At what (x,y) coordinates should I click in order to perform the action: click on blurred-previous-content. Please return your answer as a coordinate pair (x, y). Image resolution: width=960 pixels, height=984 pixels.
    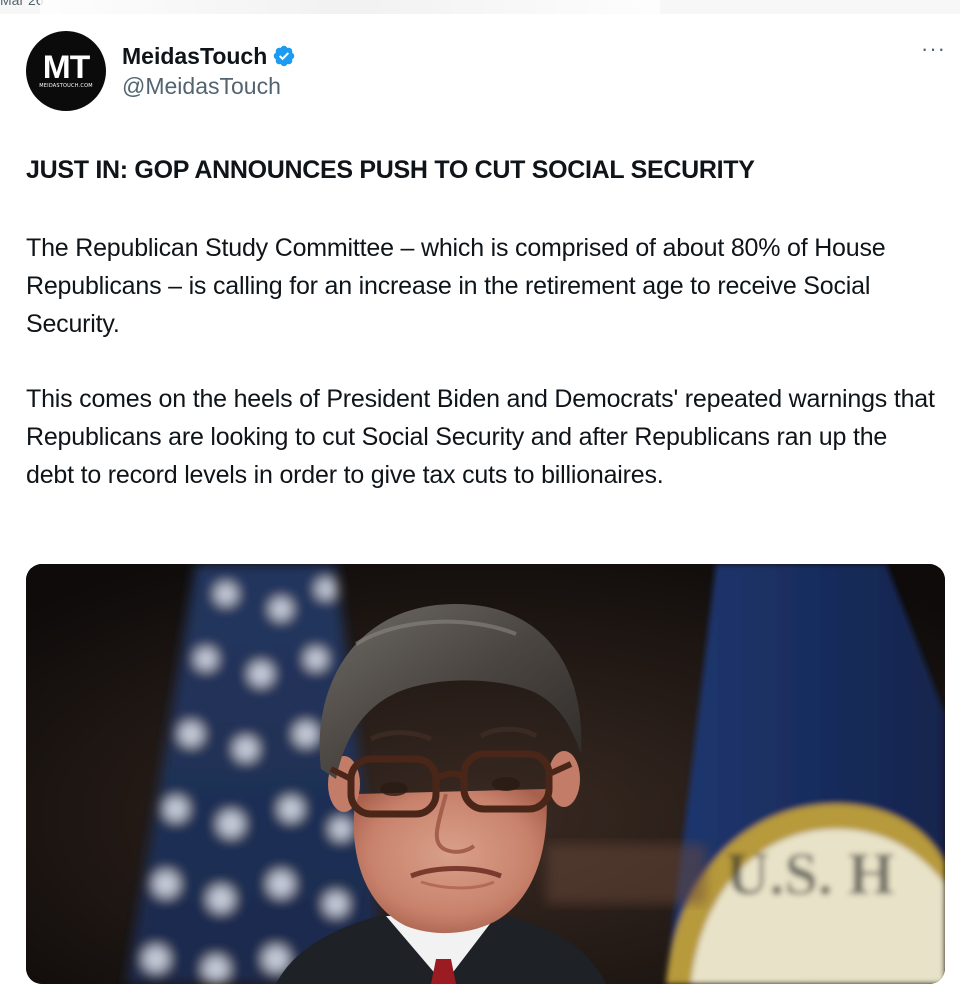
    Looking at the image, I should click on (350, 7).